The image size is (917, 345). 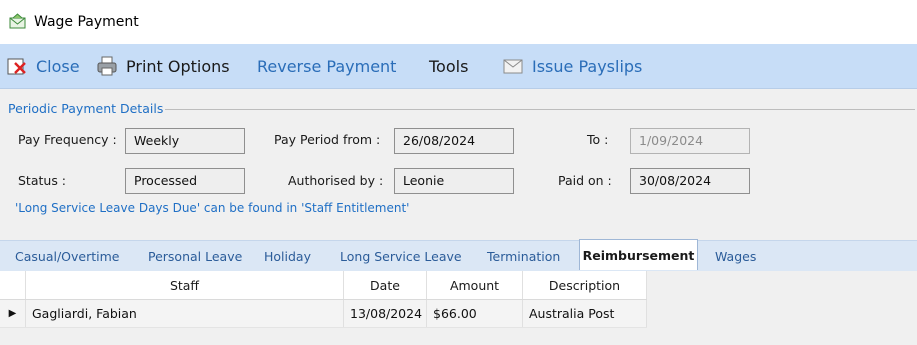 I want to click on column-header-staff: Staff, so click(x=185, y=285).